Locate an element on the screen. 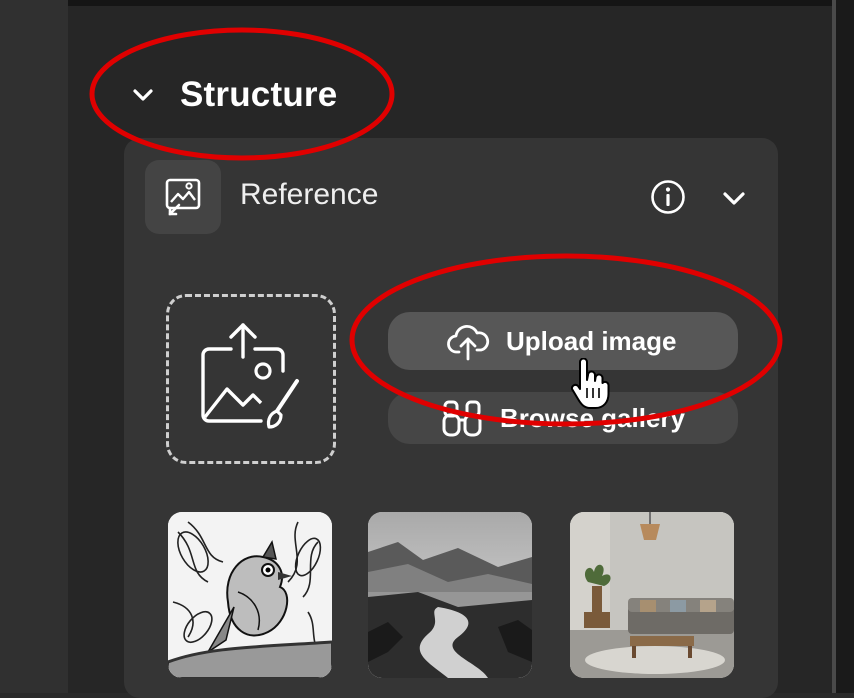  info-icon is located at coordinates (668, 197).